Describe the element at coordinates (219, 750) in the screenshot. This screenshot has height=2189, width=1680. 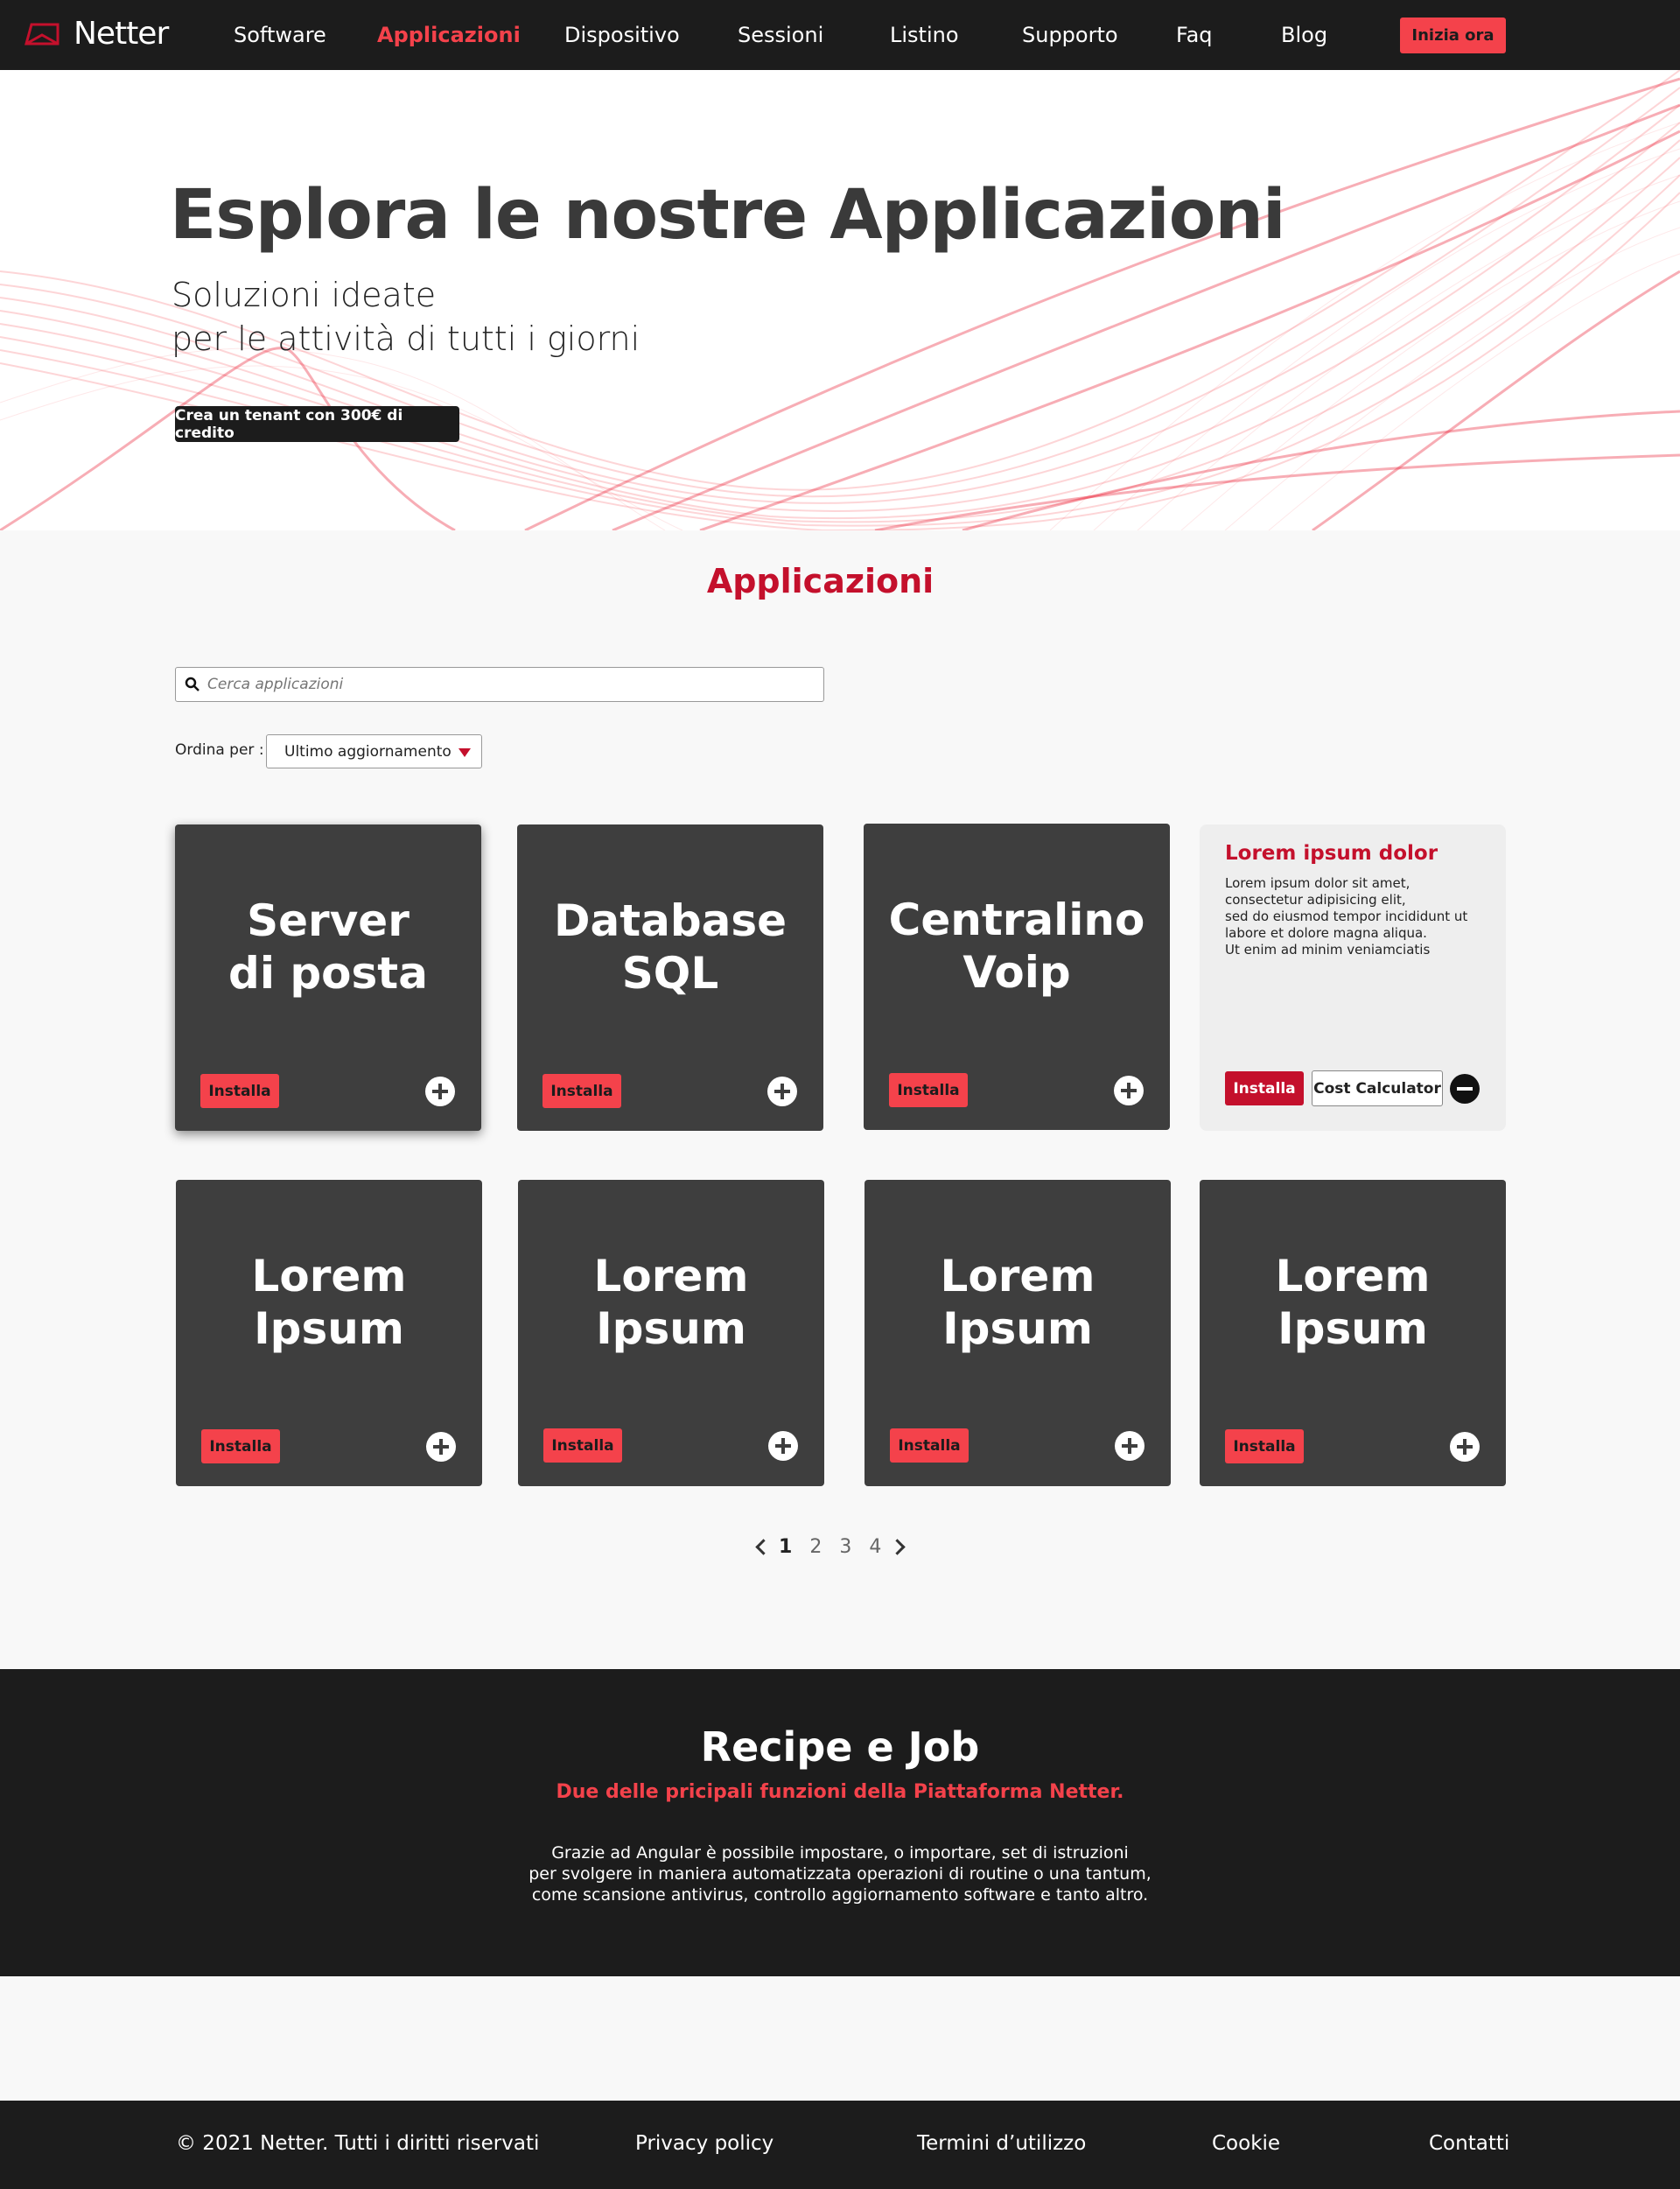
I see `sort-label: Ordina per :` at that location.